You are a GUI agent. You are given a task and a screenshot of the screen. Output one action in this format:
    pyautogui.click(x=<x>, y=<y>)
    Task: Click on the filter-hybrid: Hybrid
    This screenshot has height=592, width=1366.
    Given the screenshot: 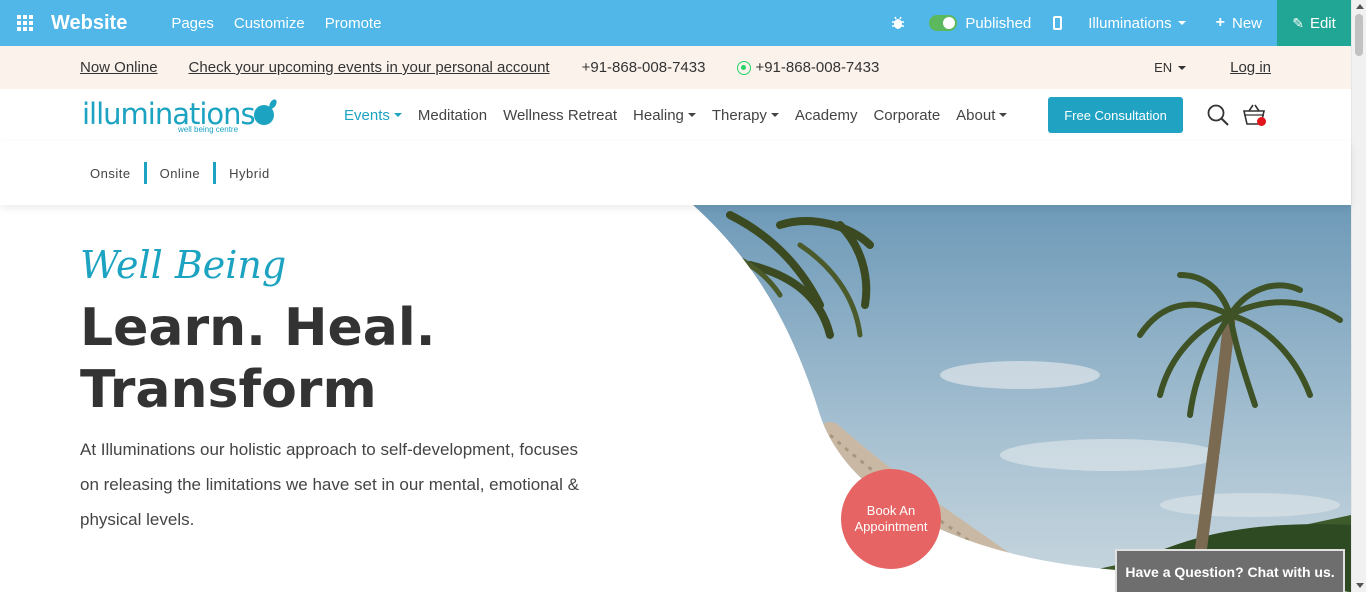 What is the action you would take?
    pyautogui.click(x=249, y=173)
    